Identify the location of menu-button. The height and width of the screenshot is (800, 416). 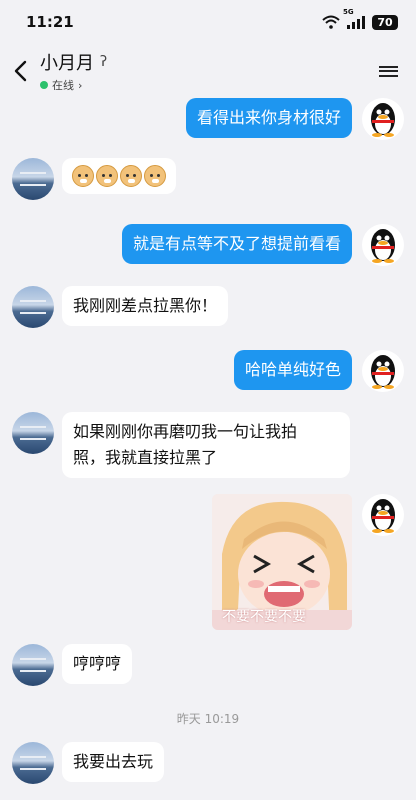
(388, 71).